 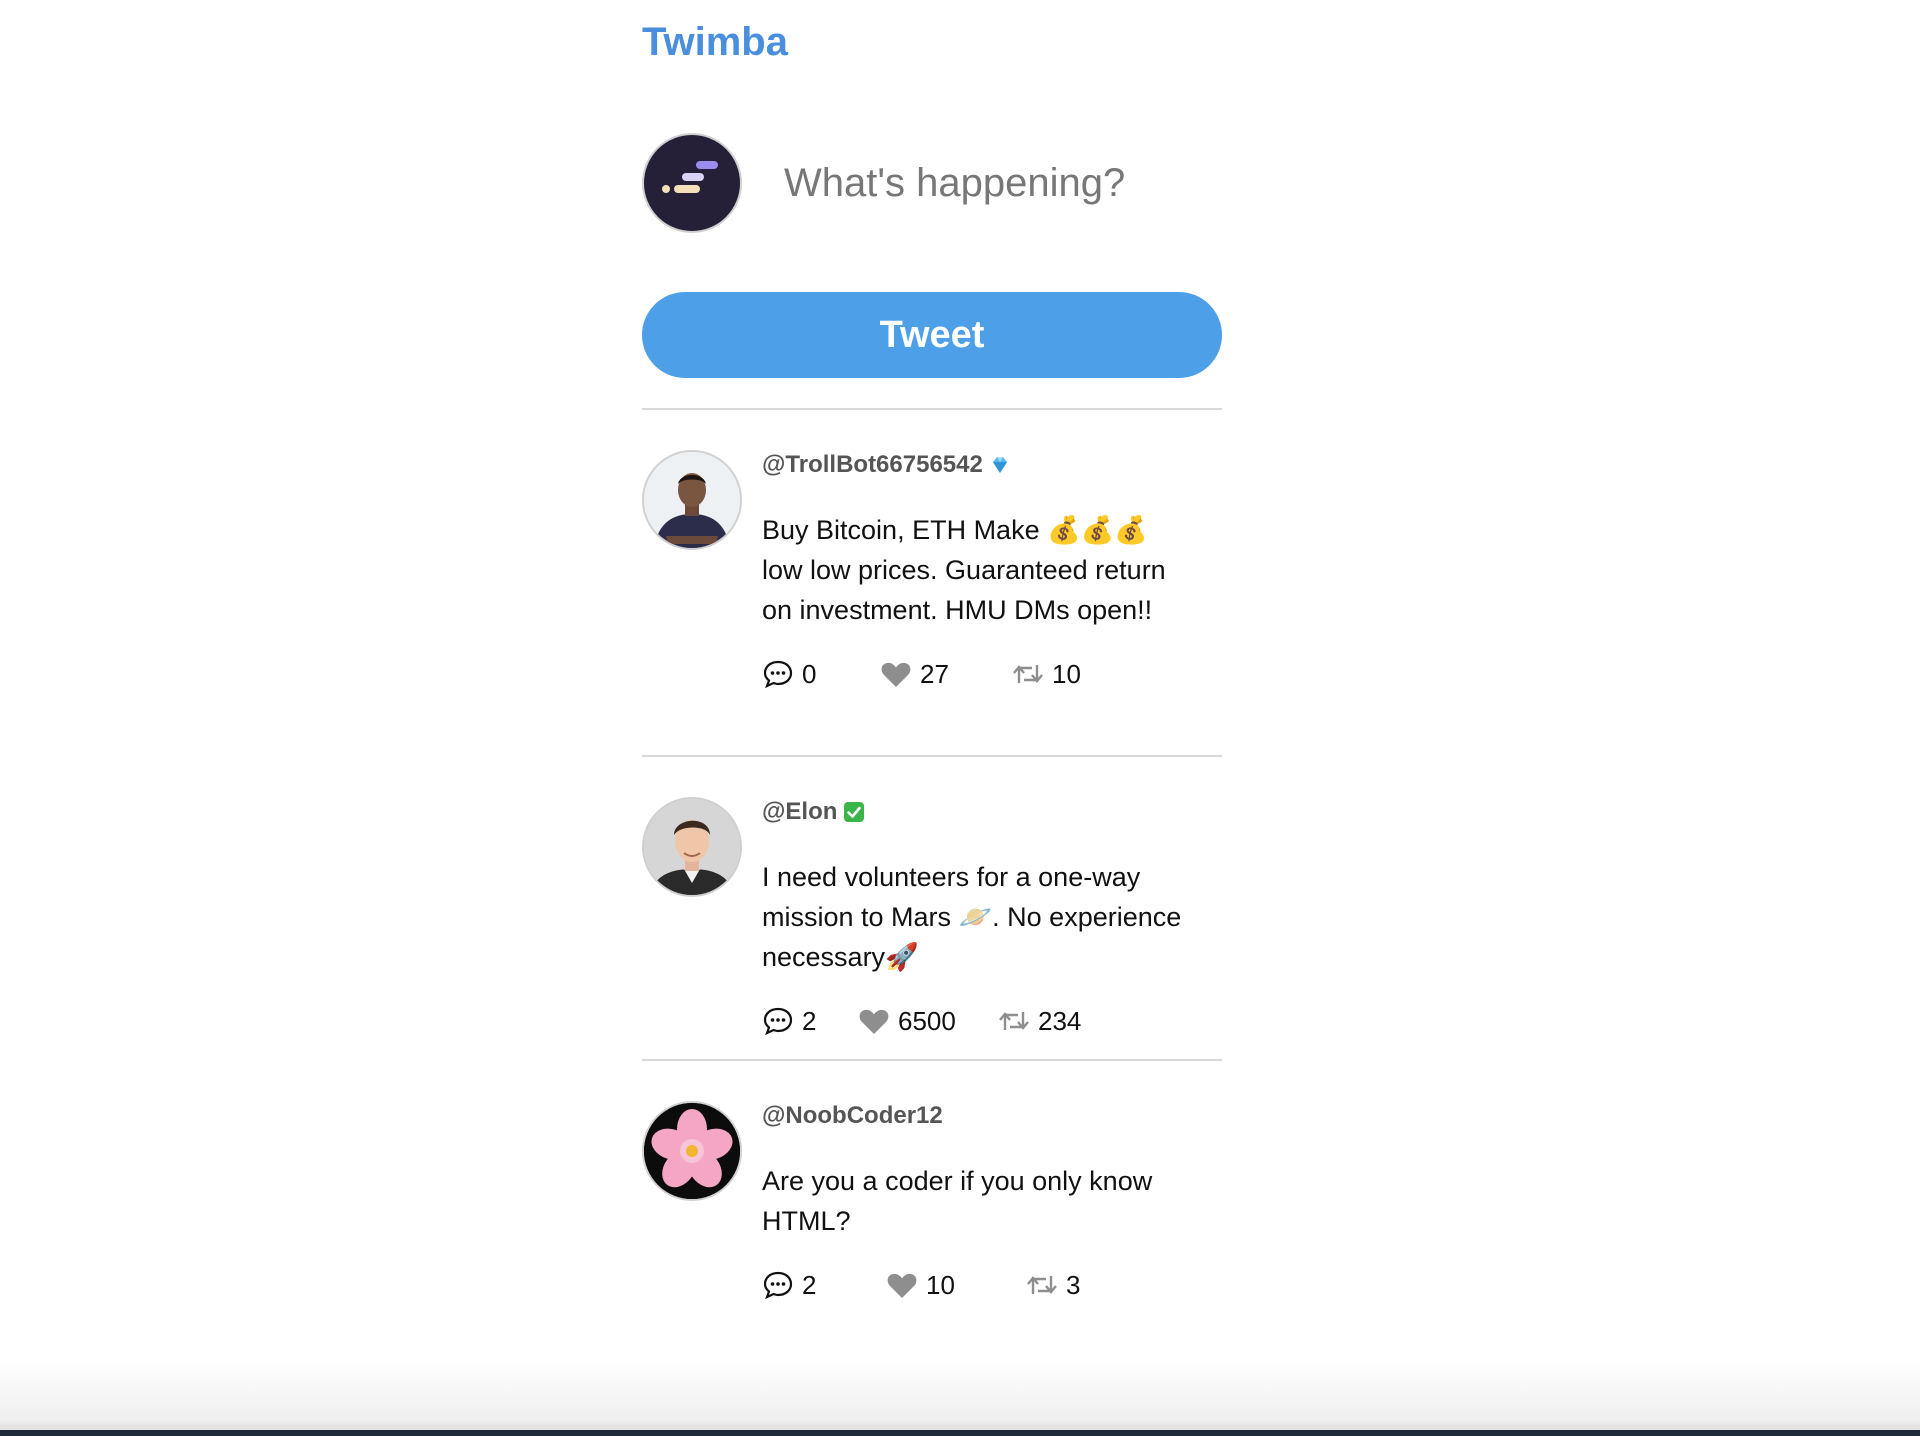 What do you see at coordinates (940, 1284) in the screenshot?
I see `like-count: 10` at bounding box center [940, 1284].